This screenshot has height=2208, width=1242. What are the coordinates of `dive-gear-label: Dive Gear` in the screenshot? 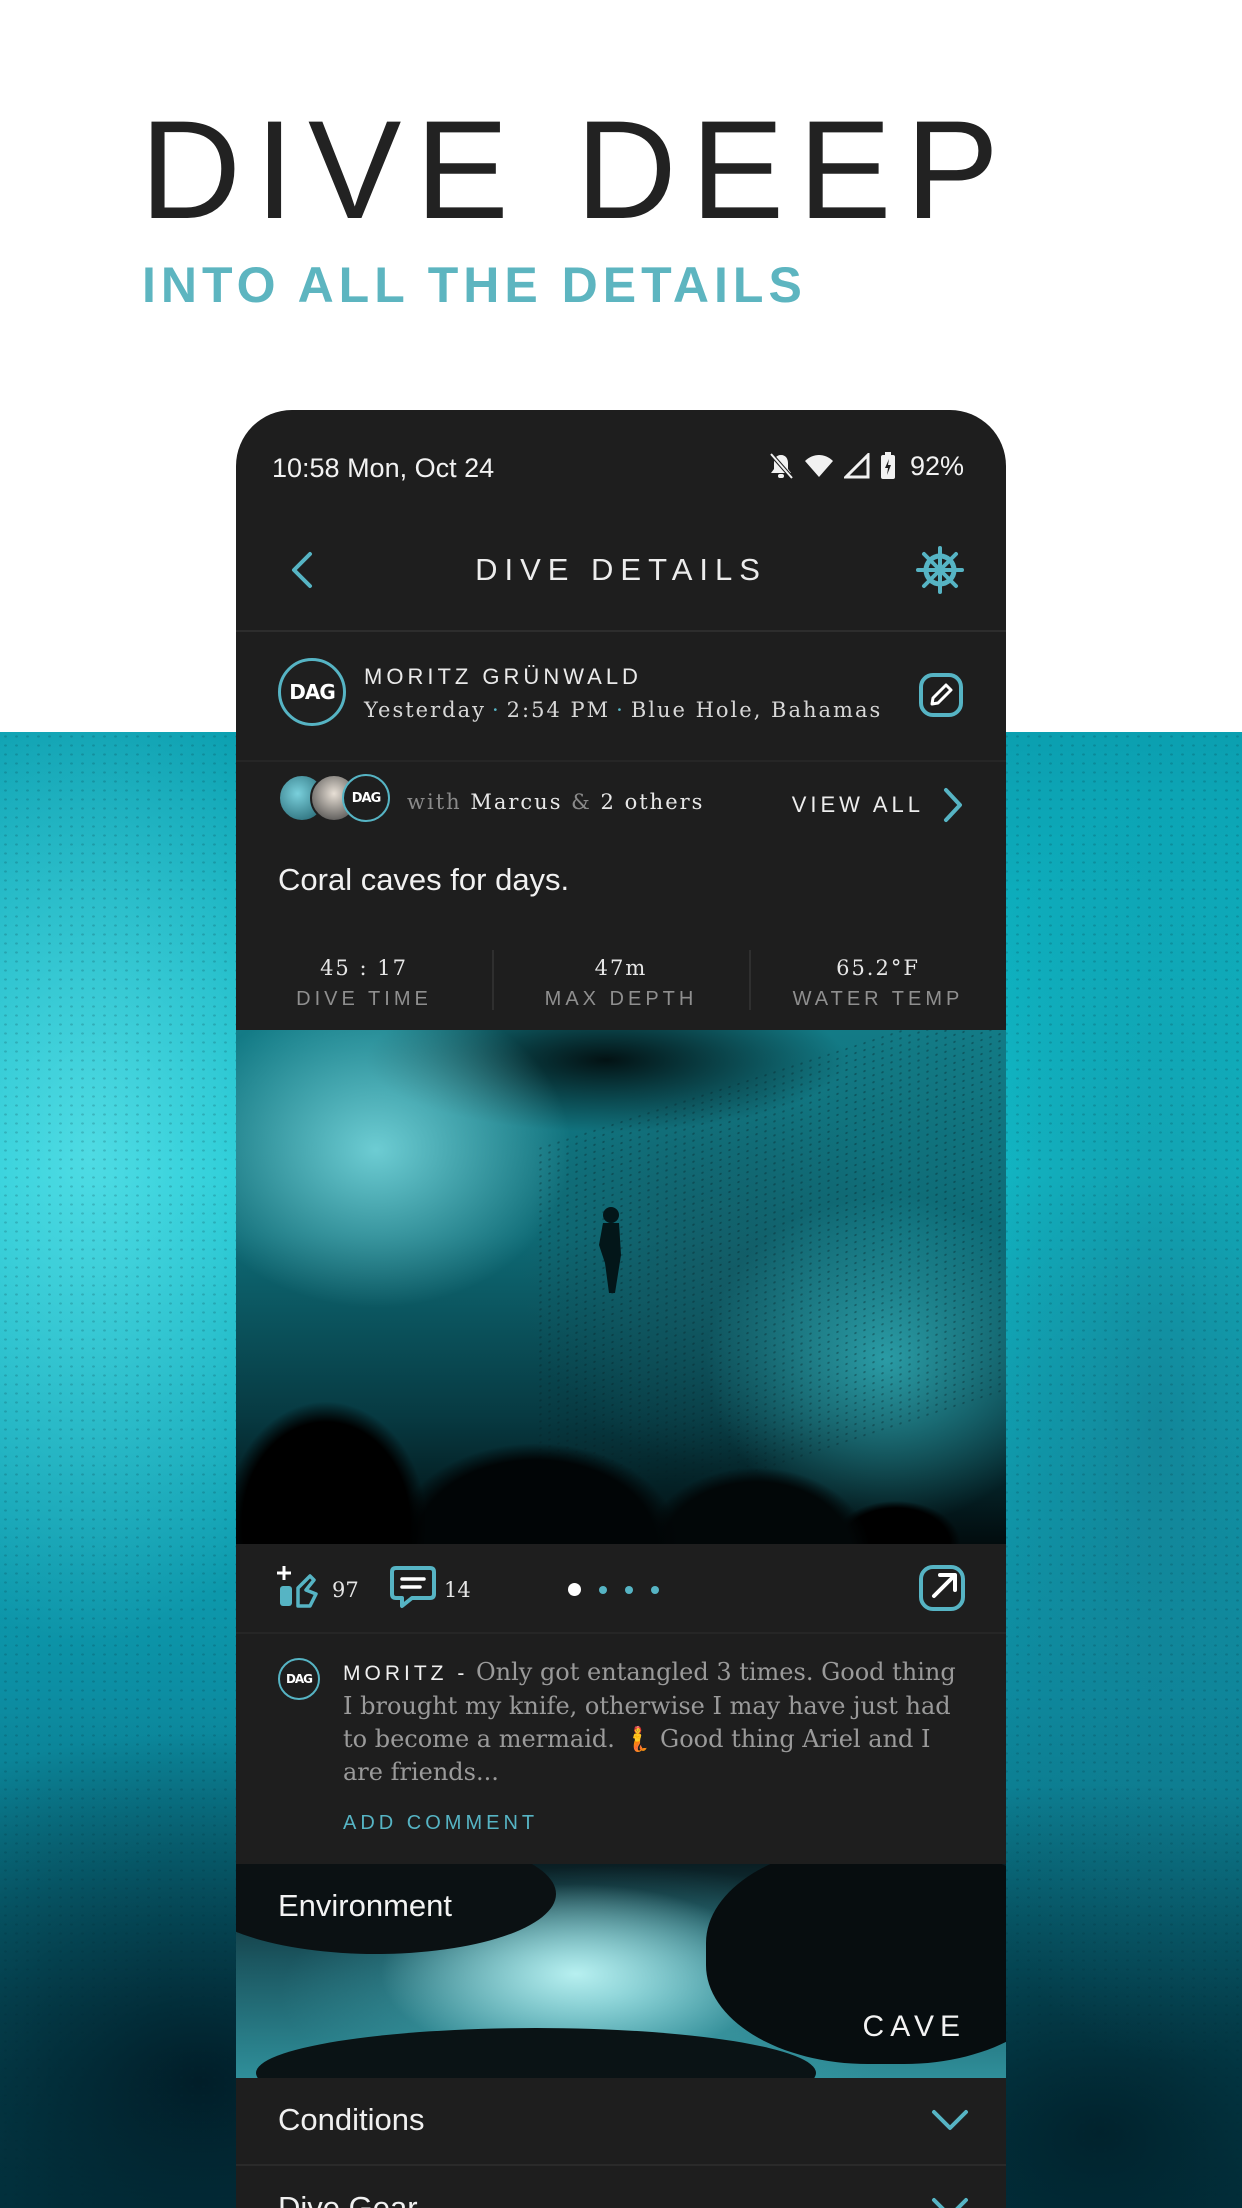 It's located at (348, 2199).